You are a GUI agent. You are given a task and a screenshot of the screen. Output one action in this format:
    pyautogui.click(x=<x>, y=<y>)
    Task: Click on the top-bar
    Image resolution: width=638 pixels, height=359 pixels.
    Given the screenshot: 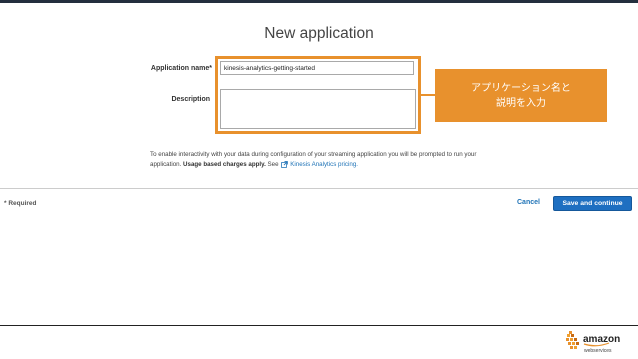 What is the action you would take?
    pyautogui.click(x=319, y=1)
    